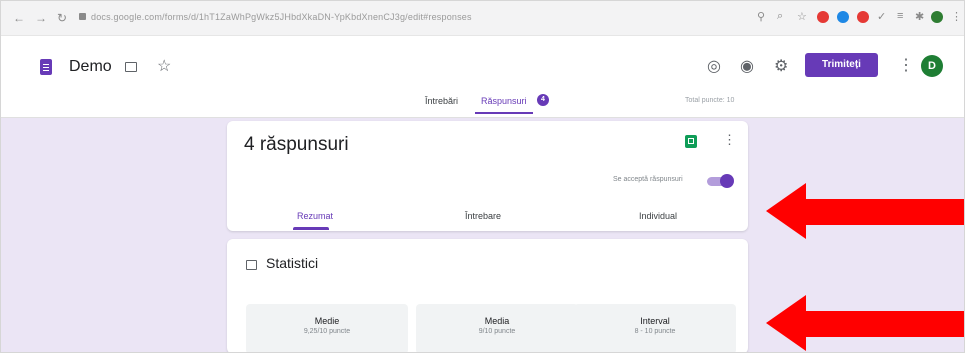 Image resolution: width=965 pixels, height=353 pixels. I want to click on responses-more-icon: ⋮, so click(729, 140).